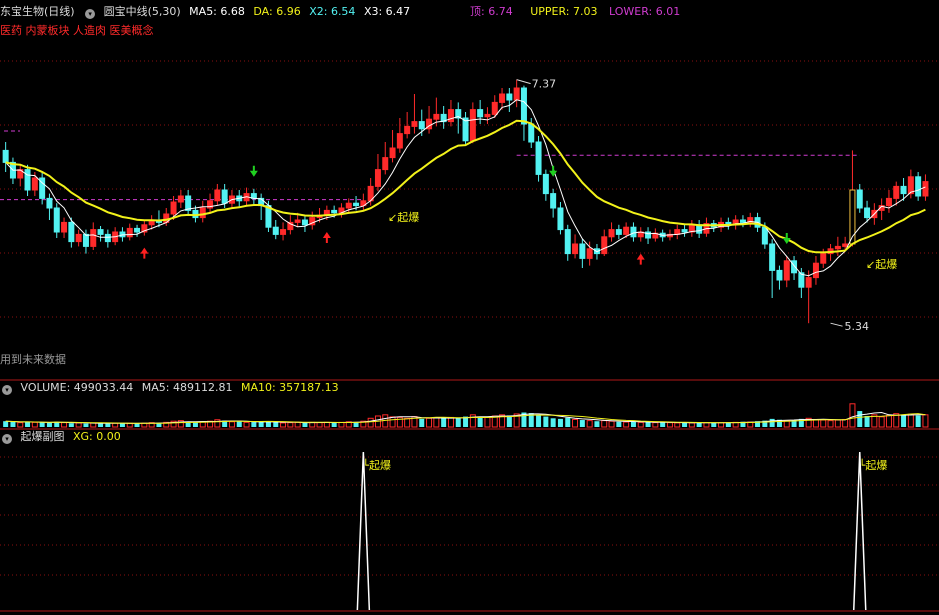  I want to click on high-pointer, so click(523, 82).